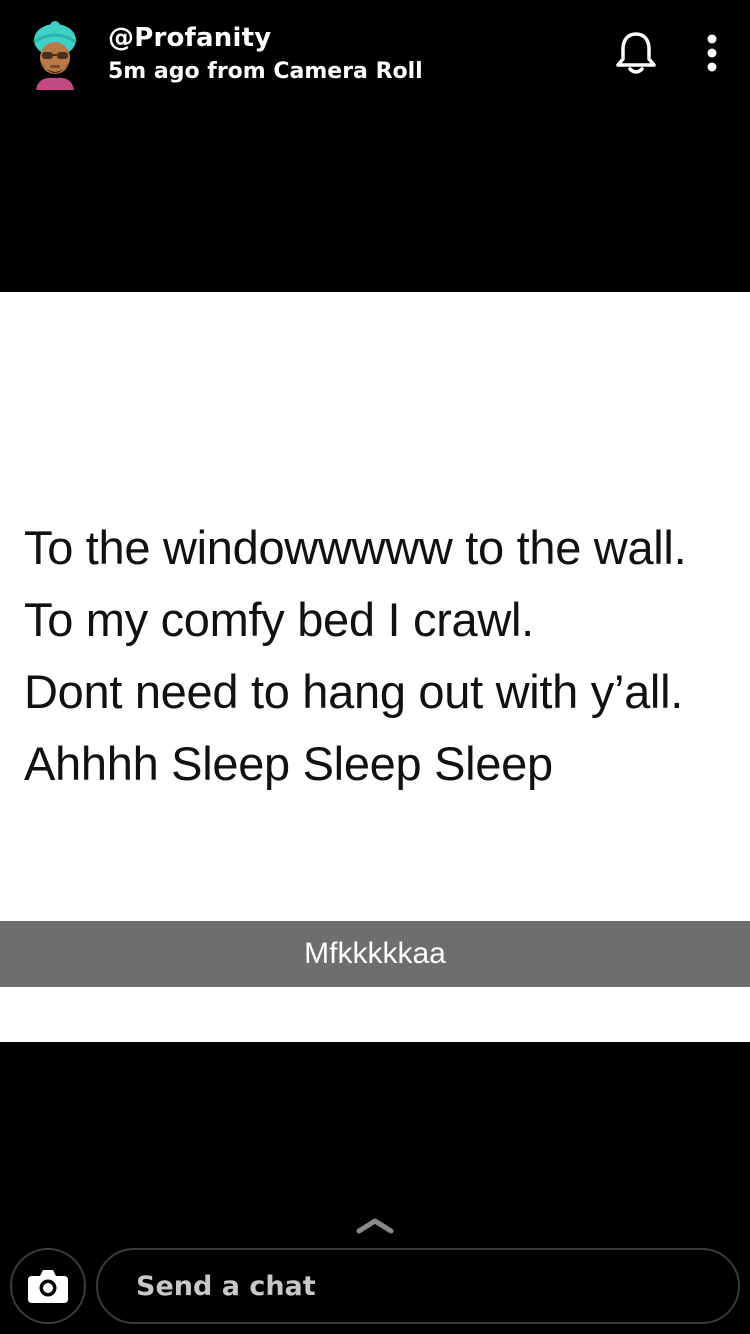 The height and width of the screenshot is (1334, 750). I want to click on more-vertical-icon, so click(712, 53).